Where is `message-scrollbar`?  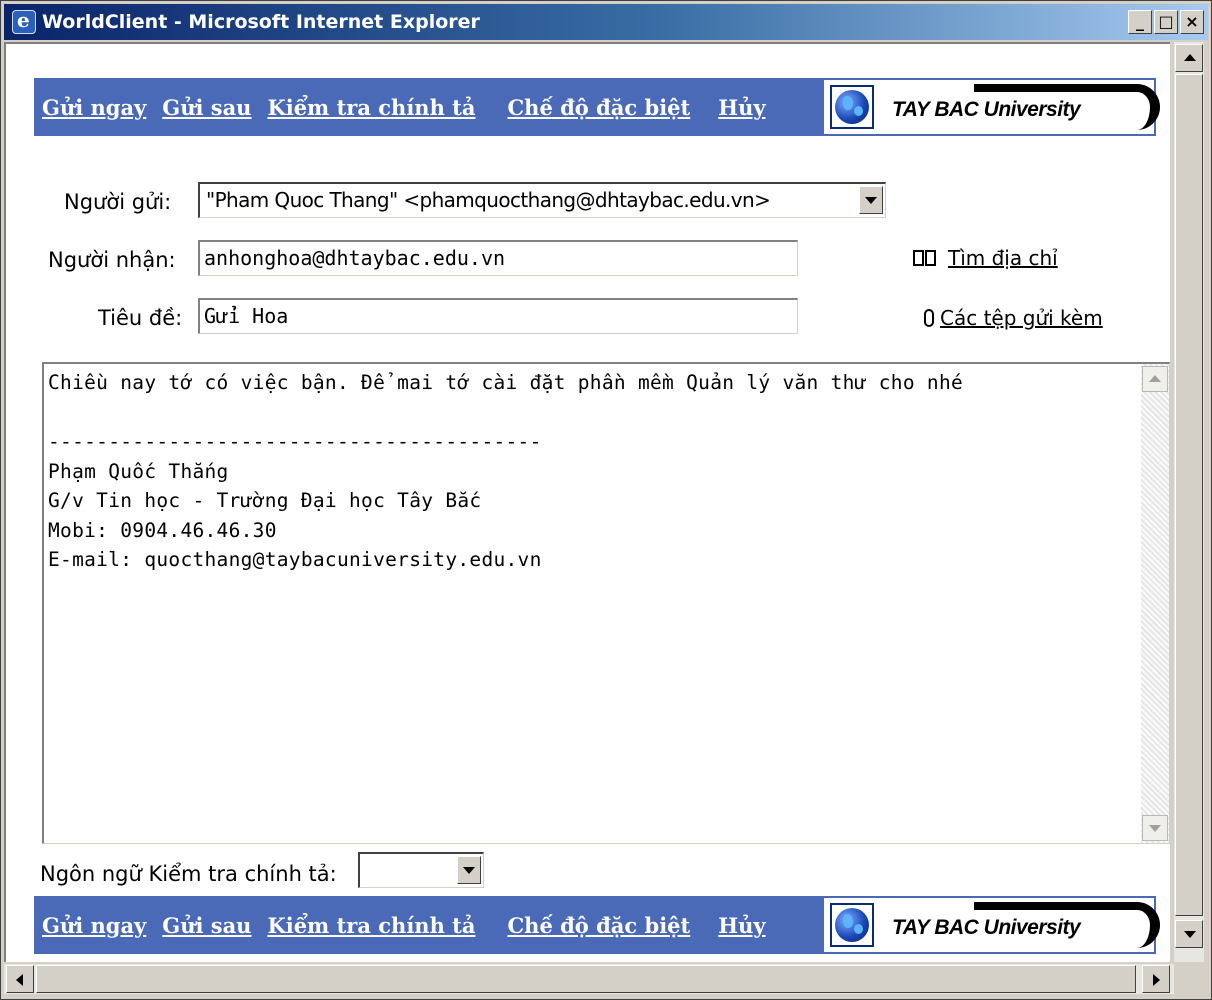 message-scrollbar is located at coordinates (1155, 603).